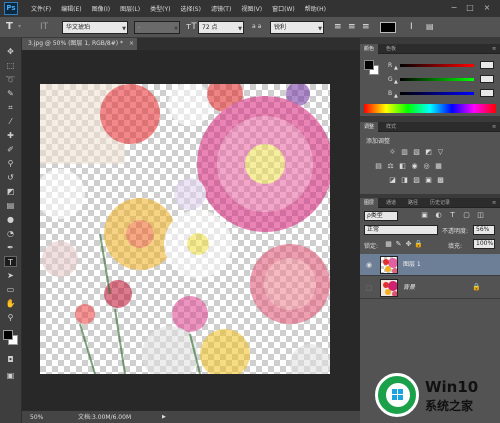 Image resolution: width=500 pixels, height=423 pixels. What do you see at coordinates (438, 166) in the screenshot?
I see `color-lookup-icon: ▦` at bounding box center [438, 166].